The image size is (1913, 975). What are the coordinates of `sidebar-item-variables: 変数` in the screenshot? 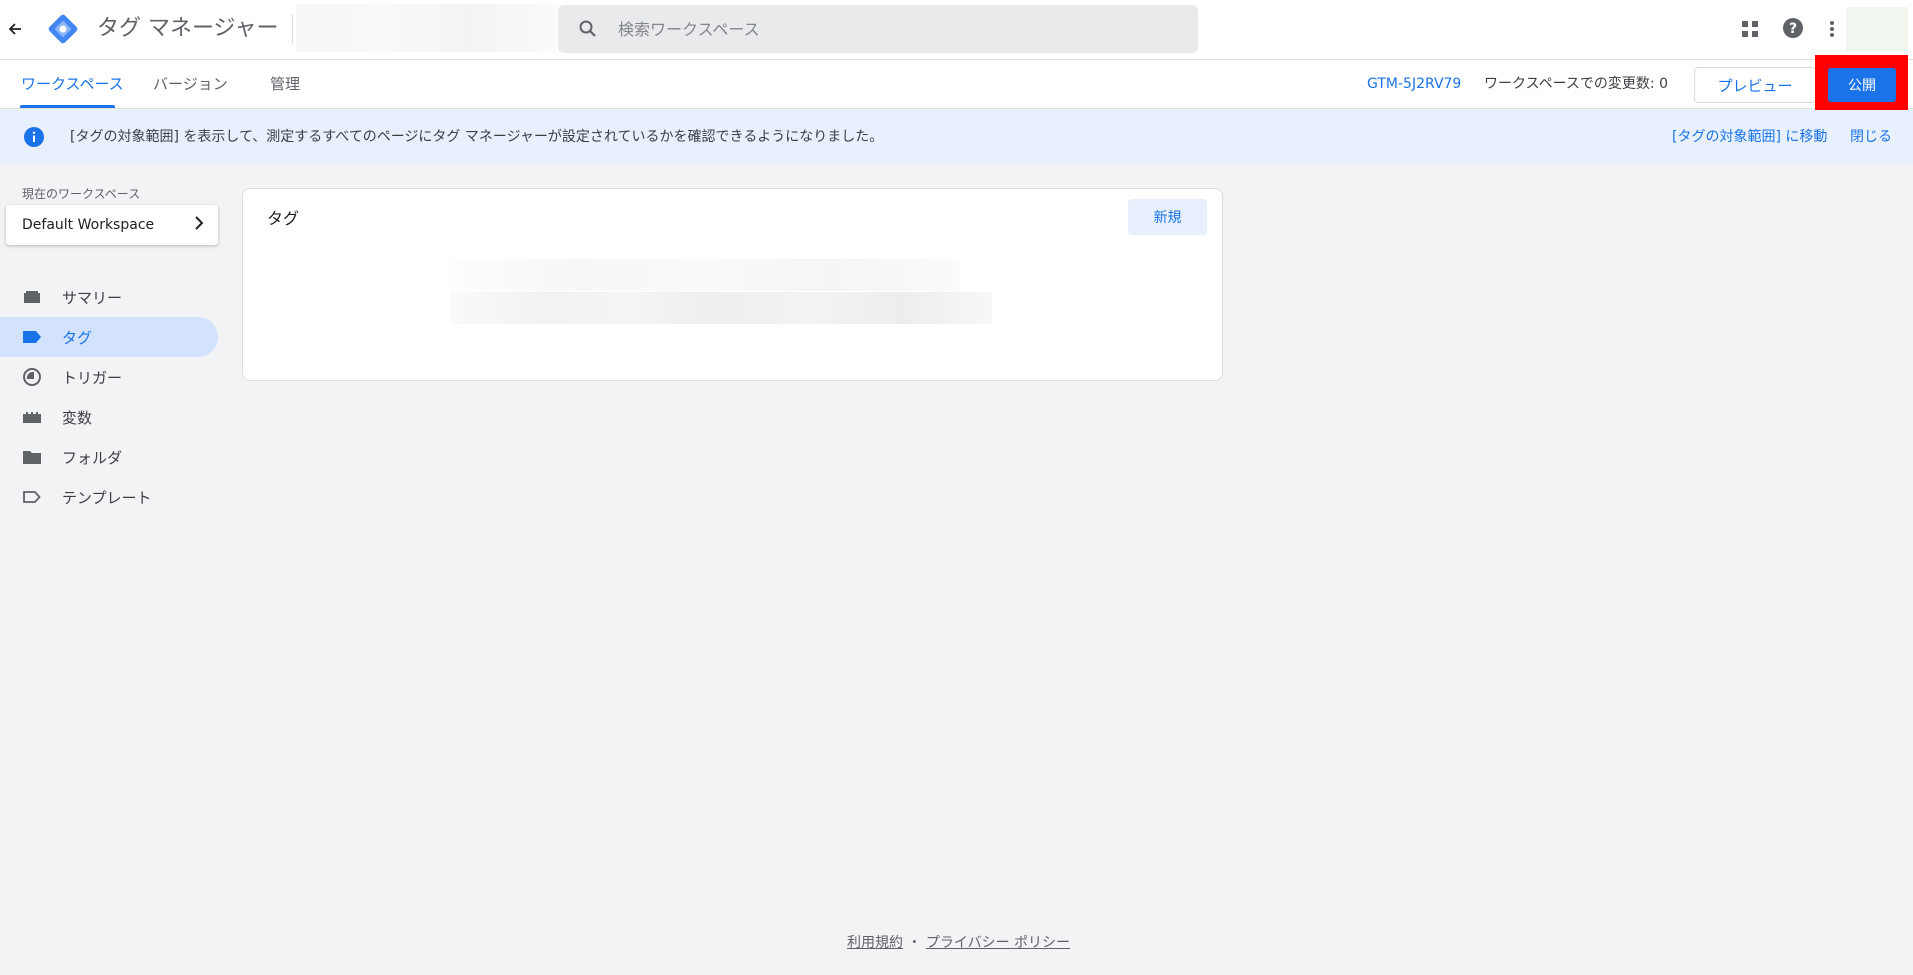 It's located at (109, 417).